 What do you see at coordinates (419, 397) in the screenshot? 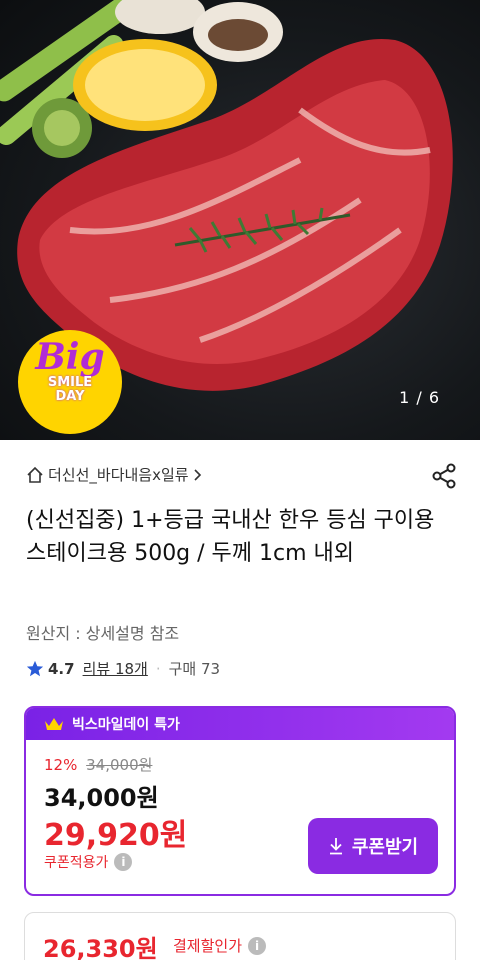
I see `image-counter: 1 / 6` at bounding box center [419, 397].